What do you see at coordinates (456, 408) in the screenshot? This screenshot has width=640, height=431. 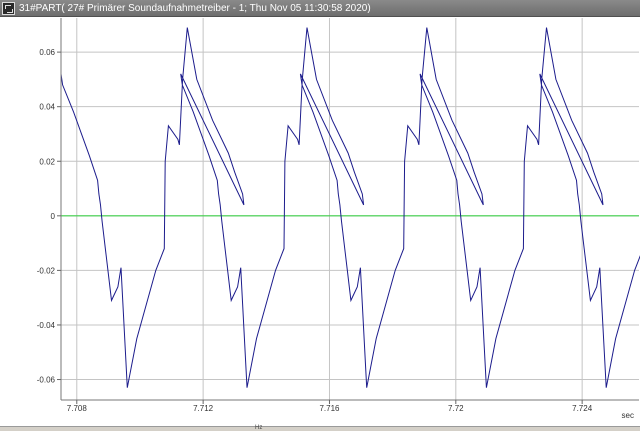 I see `x-tick-label: 7.72` at bounding box center [456, 408].